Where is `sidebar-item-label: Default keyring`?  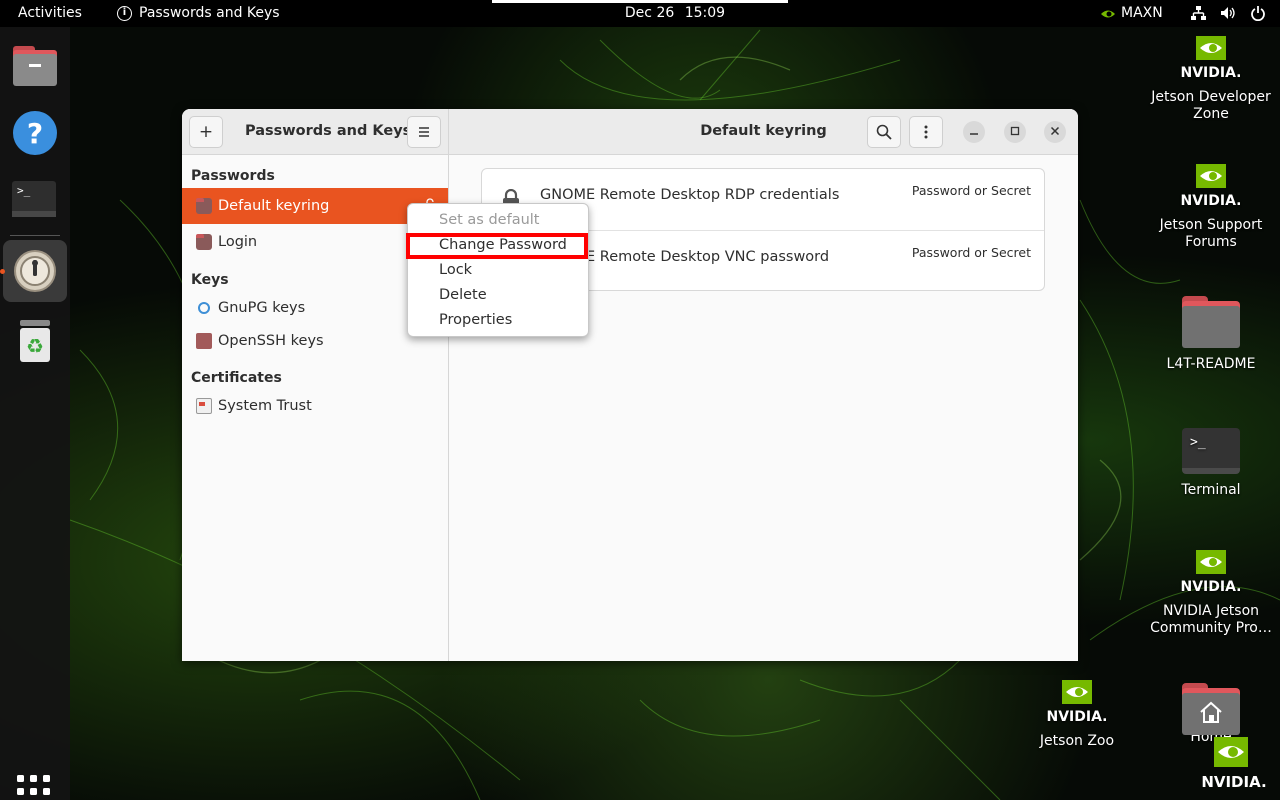
sidebar-item-label: Default keyring is located at coordinates (274, 206).